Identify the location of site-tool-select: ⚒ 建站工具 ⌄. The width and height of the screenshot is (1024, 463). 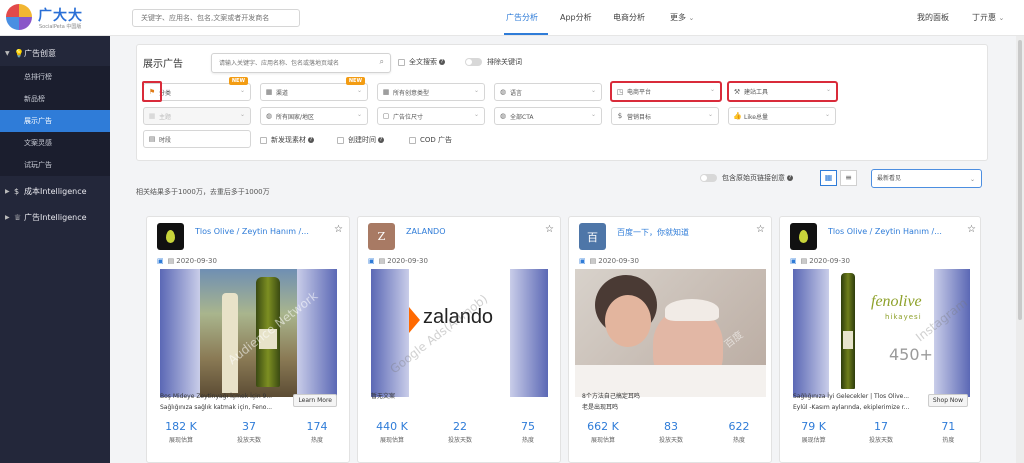
(782, 91).